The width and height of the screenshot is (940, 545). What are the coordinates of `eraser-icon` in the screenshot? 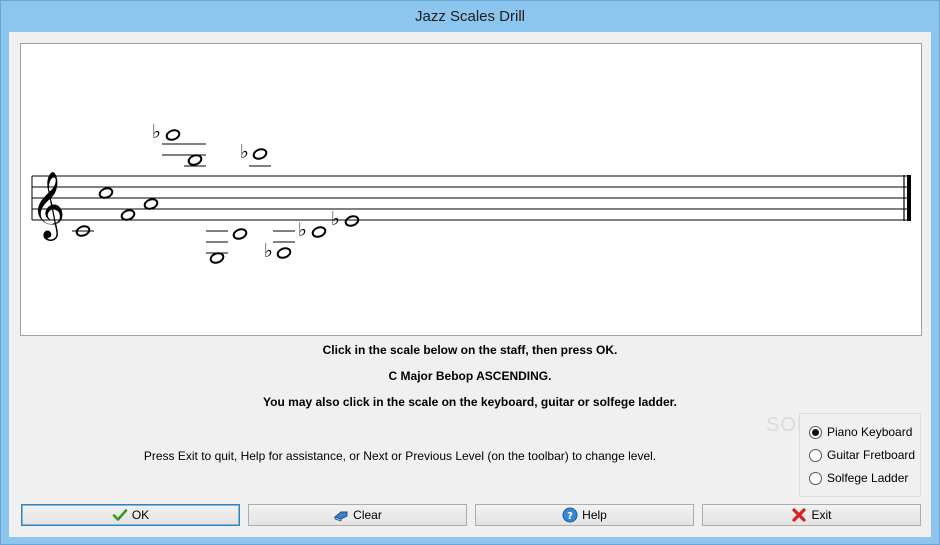 It's located at (341, 516).